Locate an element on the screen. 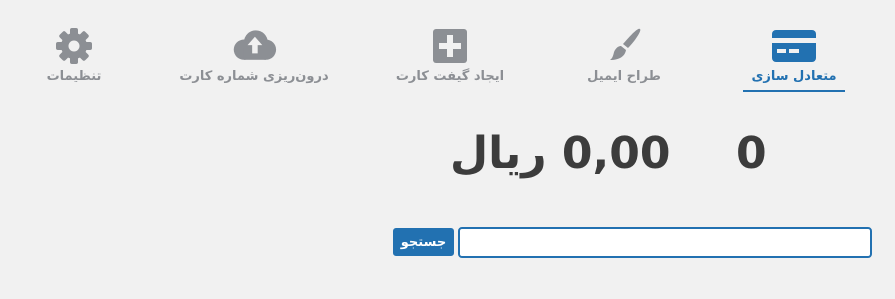 The width and height of the screenshot is (895, 299). tab-balance: متعادل سازی is located at coordinates (794, 59).